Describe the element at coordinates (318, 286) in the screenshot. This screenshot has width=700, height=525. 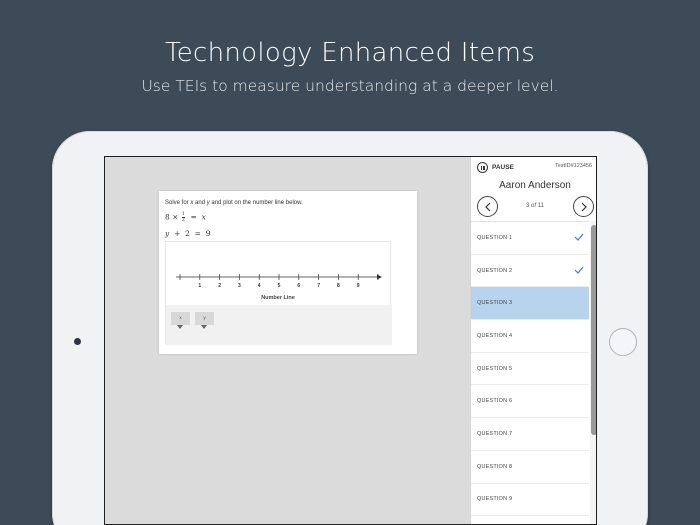
I see `number-line-tick-label: 7` at that location.